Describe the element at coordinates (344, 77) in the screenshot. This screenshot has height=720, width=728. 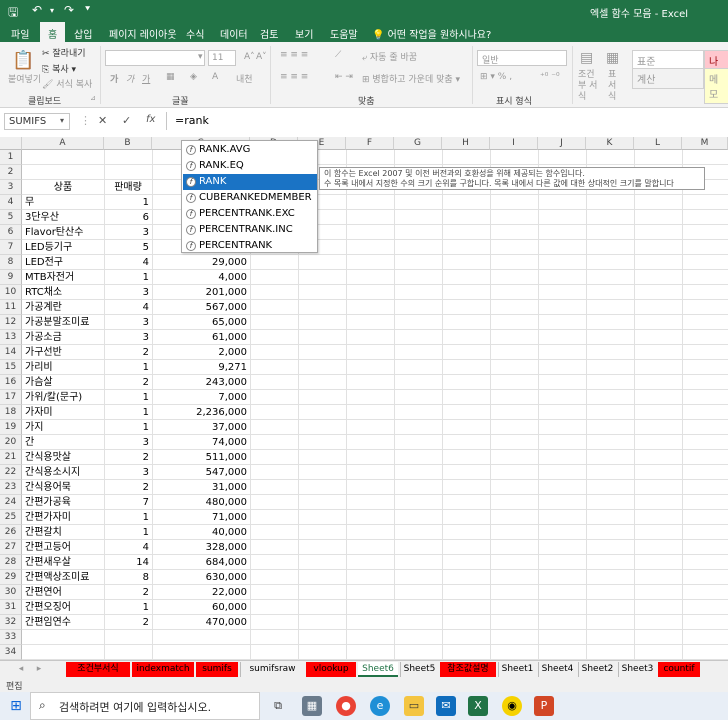
I see `indent-icon: ⇤ ⇥` at that location.